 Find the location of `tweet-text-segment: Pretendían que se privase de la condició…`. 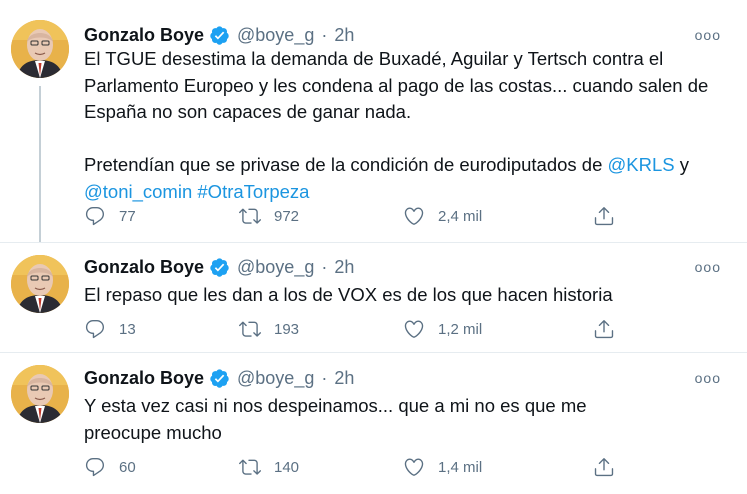

tweet-text-segment: Pretendían que se privase de la condició… is located at coordinates (346, 164).